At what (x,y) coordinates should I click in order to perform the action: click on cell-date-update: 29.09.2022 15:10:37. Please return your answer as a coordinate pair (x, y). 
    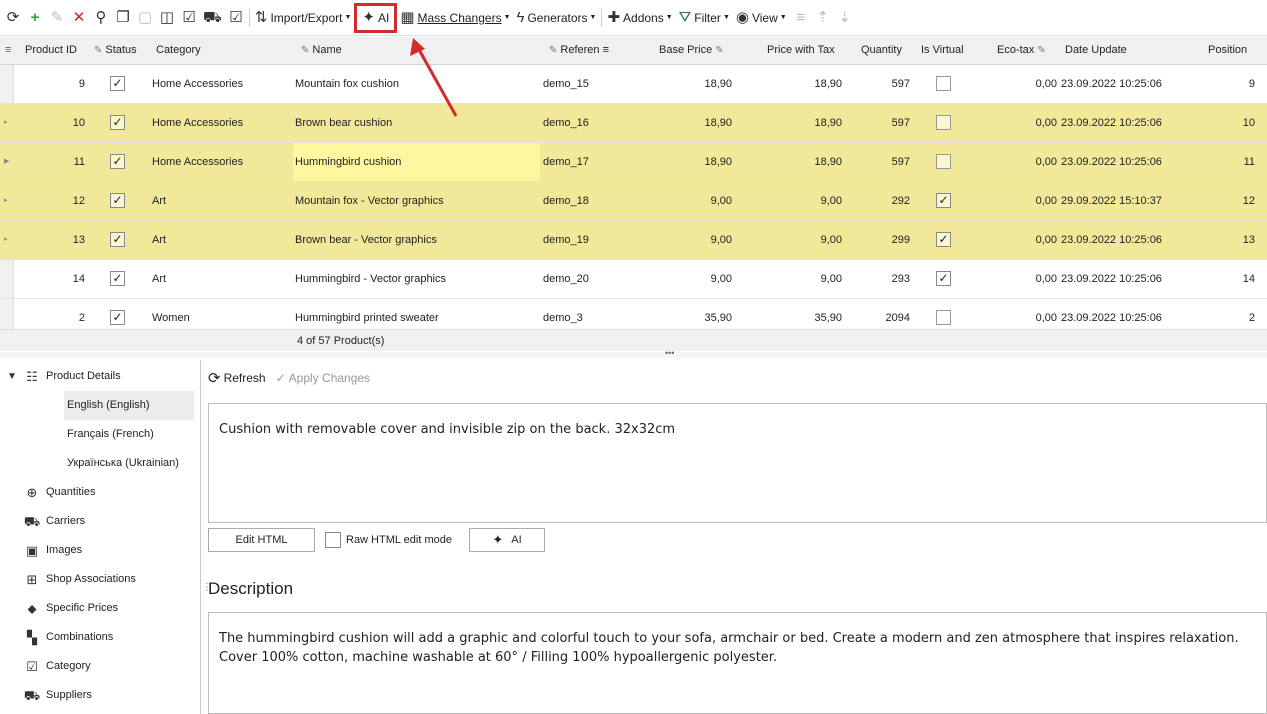
    Looking at the image, I should click on (1116, 201).